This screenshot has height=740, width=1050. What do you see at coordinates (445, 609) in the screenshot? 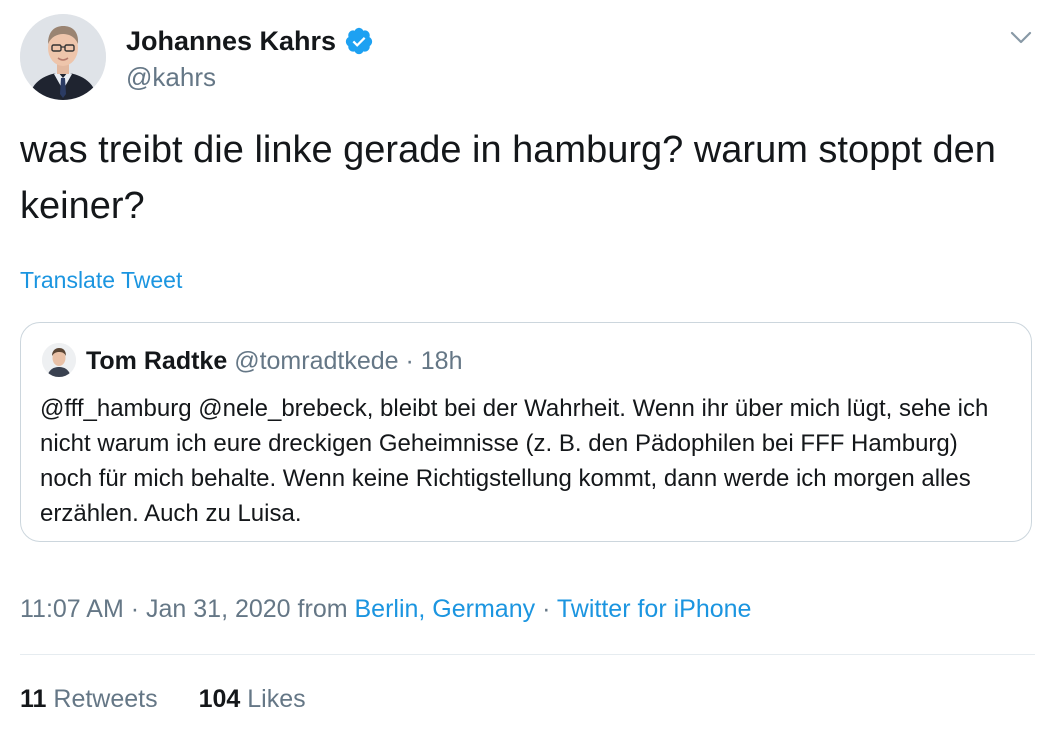
I see `location-link: Berlin, Germany` at bounding box center [445, 609].